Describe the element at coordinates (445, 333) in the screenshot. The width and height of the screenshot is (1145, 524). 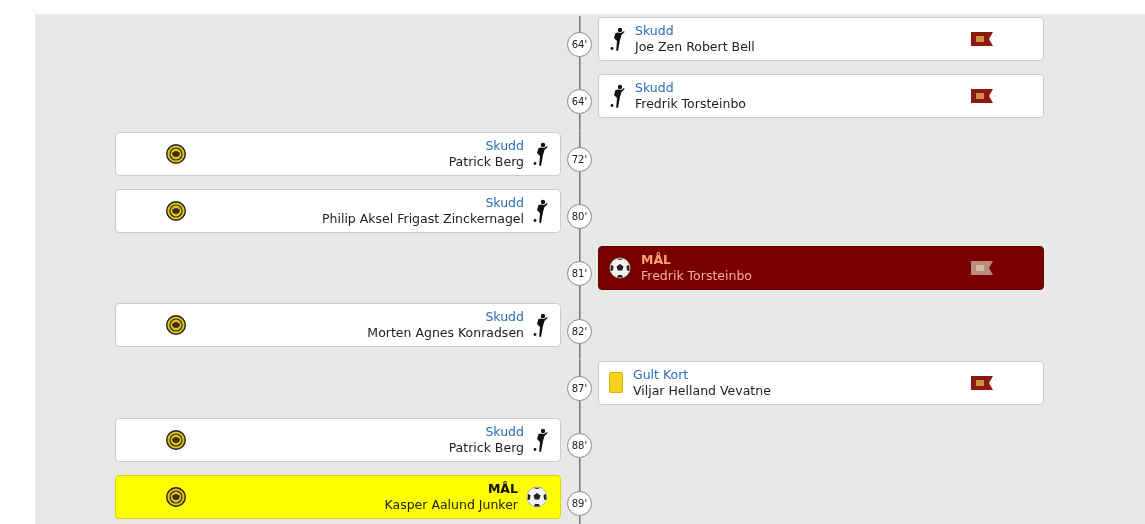
I see `player-name: Morten Agnes Konradsen` at that location.